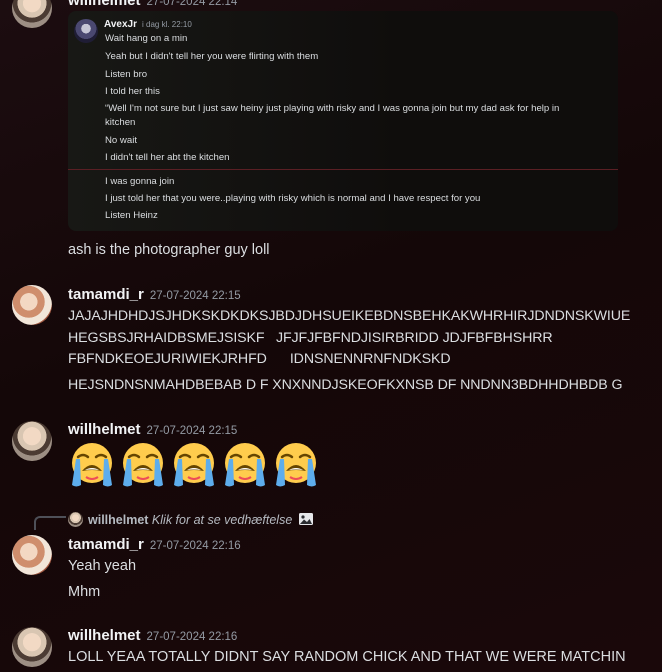 The image size is (662, 672). I want to click on message-header: willhelmet 27-07-2024 22:14, so click(152, 5).